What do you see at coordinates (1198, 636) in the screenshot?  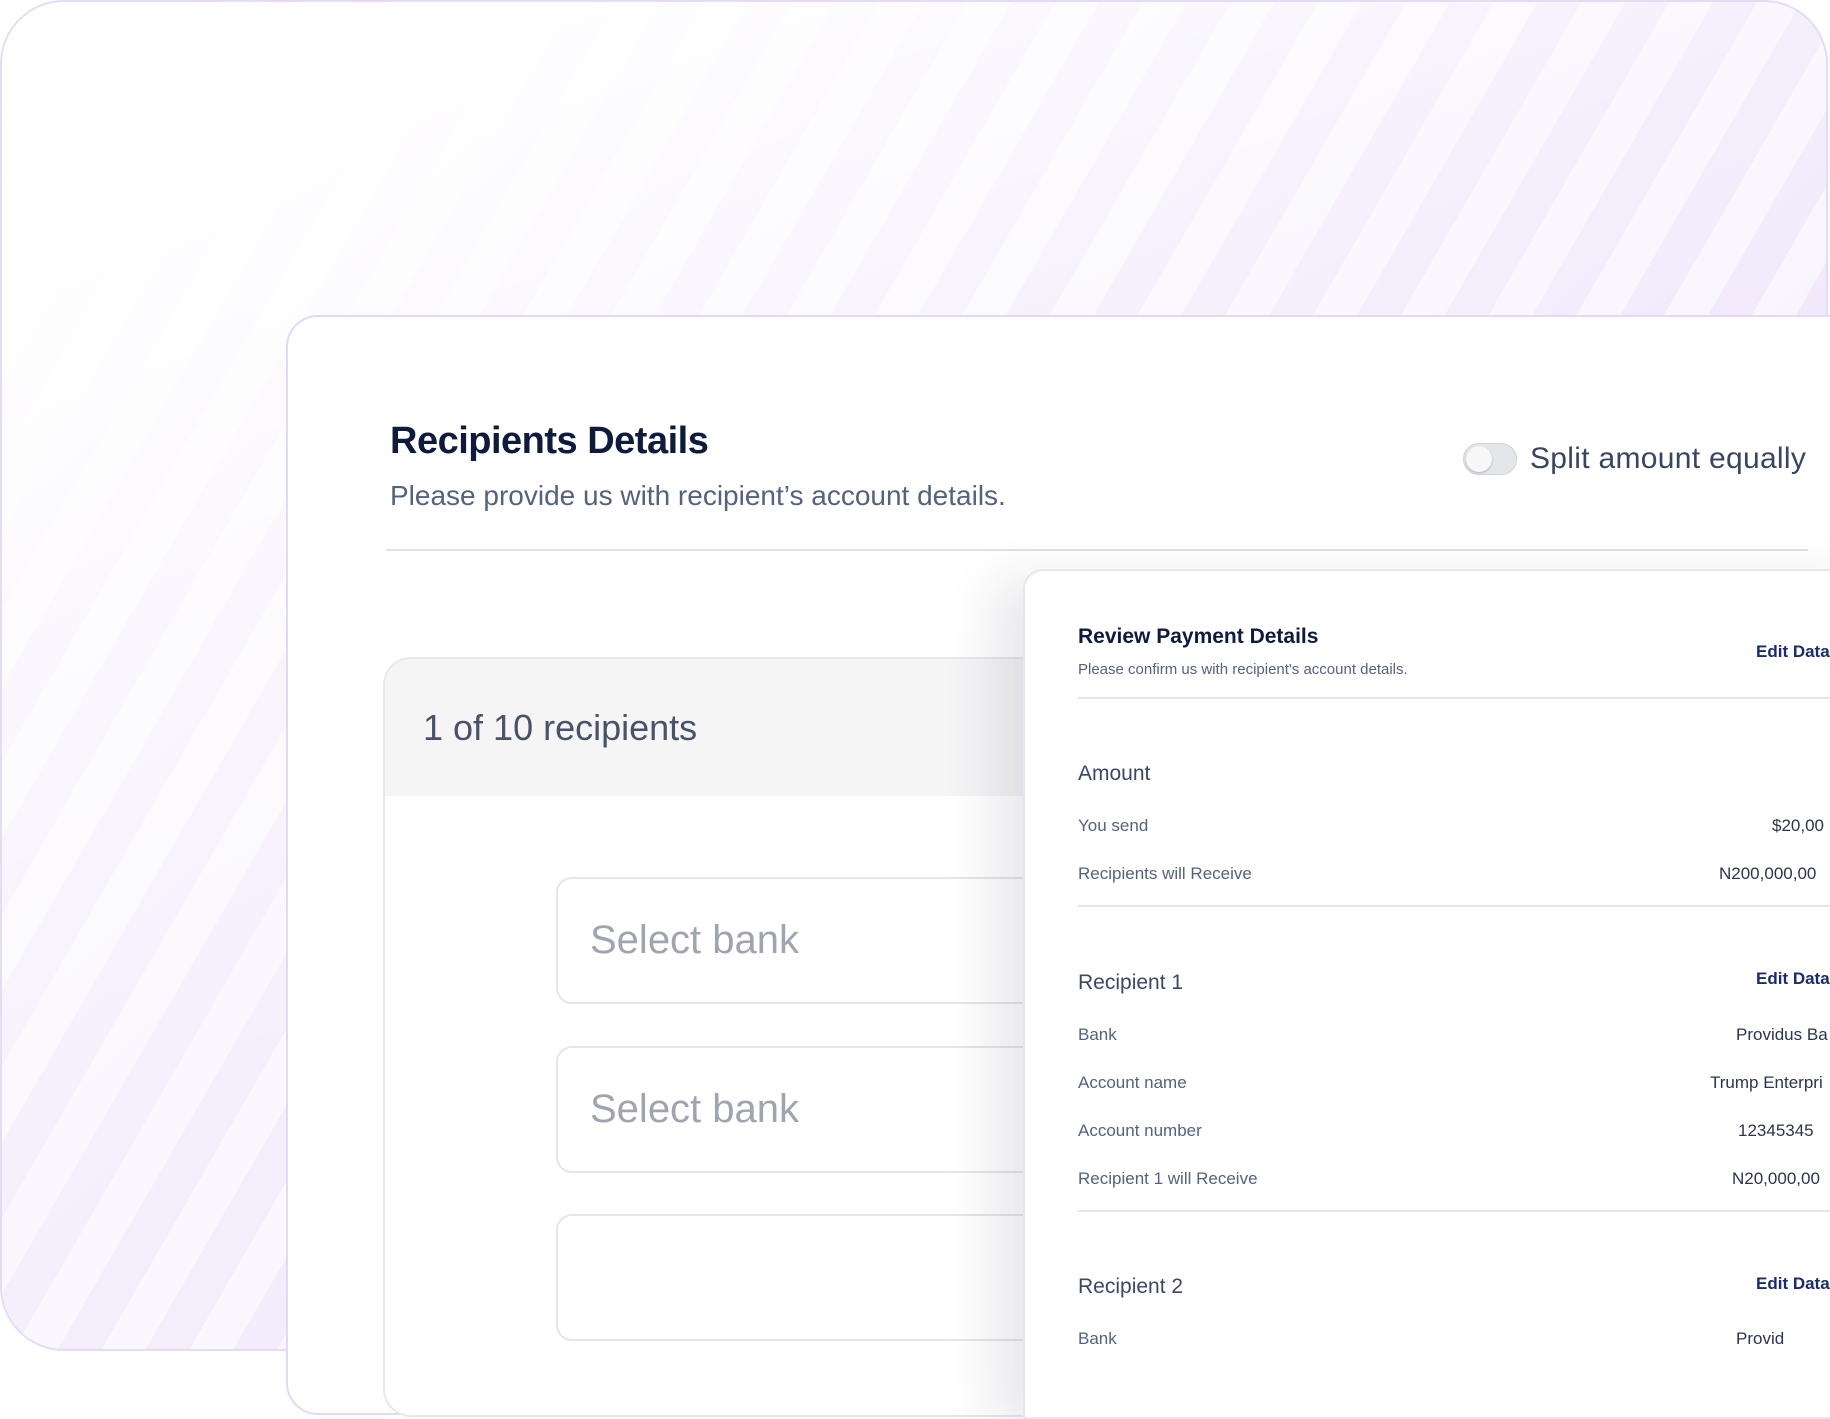 I see `review-title: Review Payment Details` at bounding box center [1198, 636].